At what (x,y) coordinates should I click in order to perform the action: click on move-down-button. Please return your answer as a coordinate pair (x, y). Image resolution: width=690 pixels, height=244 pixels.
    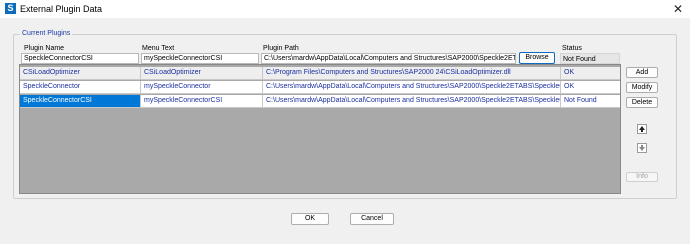
    Looking at the image, I should click on (642, 148).